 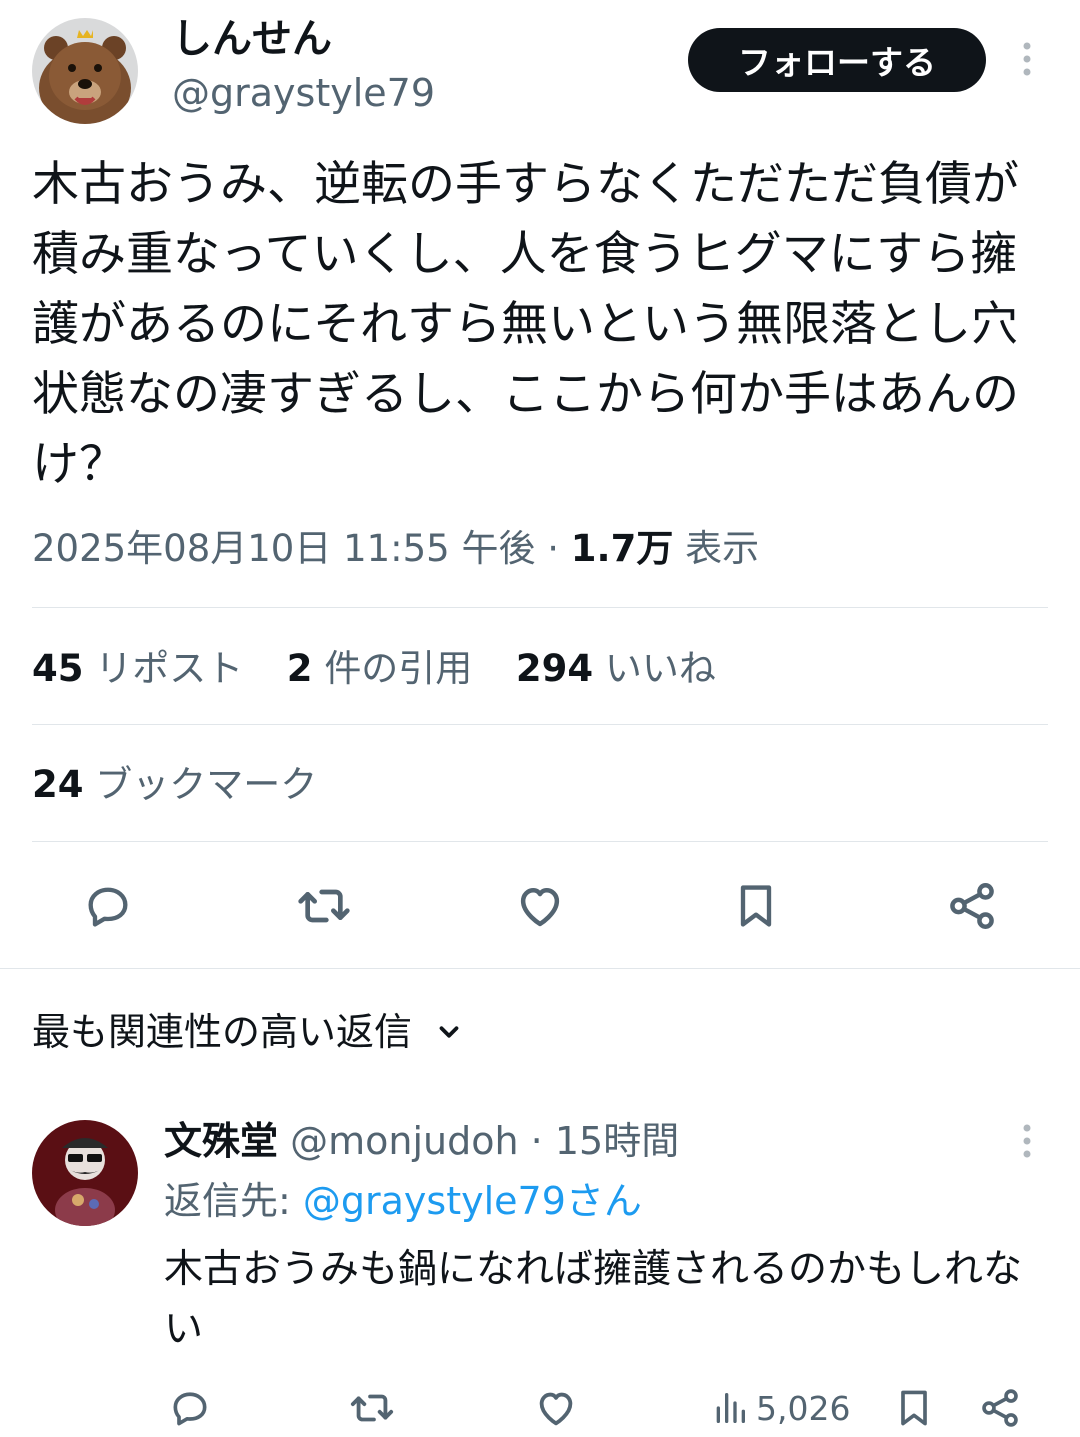 What do you see at coordinates (299, 668) in the screenshot?
I see `quotes-count: 2` at bounding box center [299, 668].